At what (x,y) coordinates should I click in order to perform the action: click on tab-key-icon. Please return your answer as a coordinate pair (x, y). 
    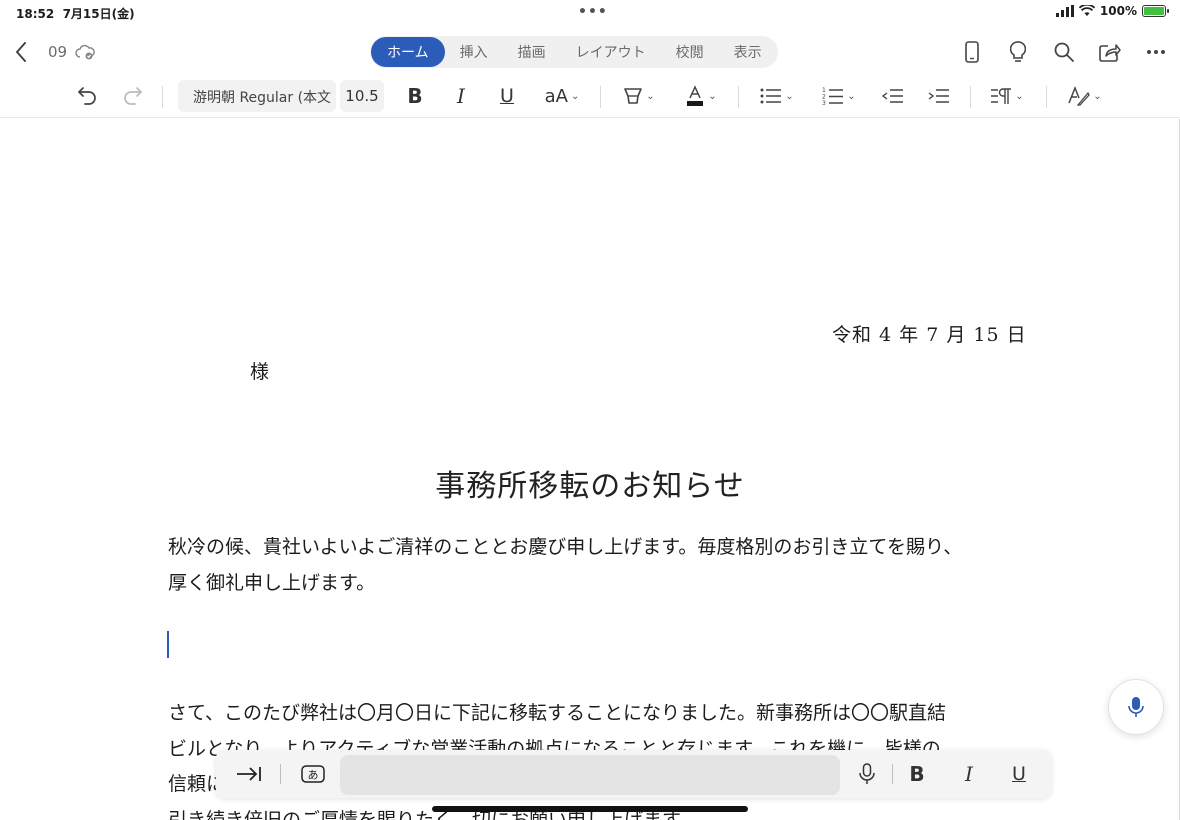
    Looking at the image, I should click on (249, 774).